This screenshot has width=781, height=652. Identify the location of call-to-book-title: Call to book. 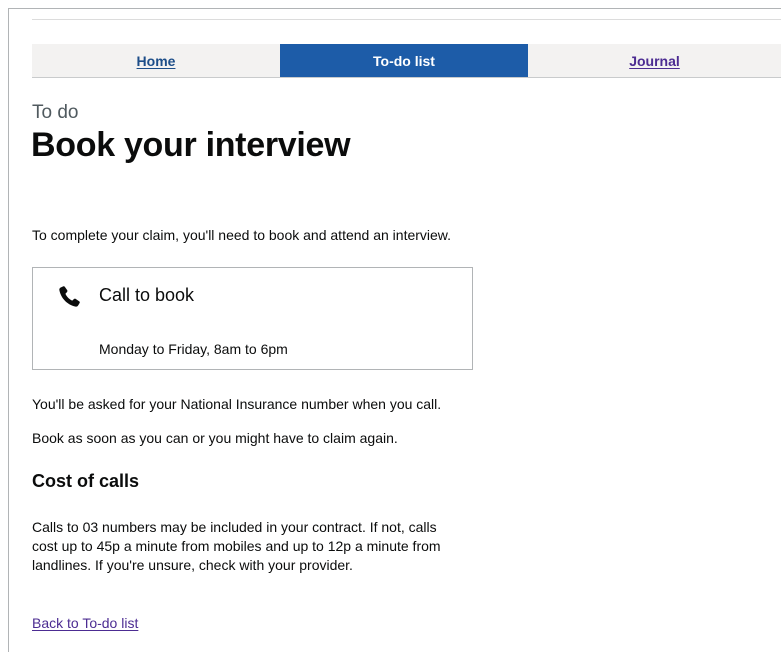
(147, 295).